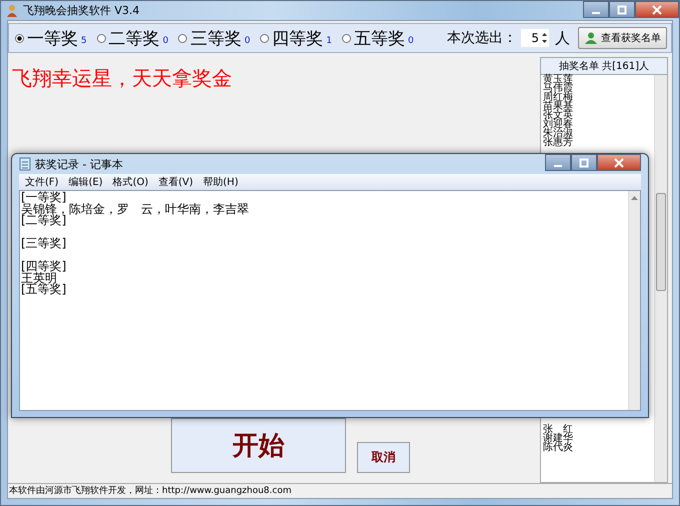 The width and height of the screenshot is (680, 506). I want to click on view-winners-button: 查看获奖名单, so click(622, 38).